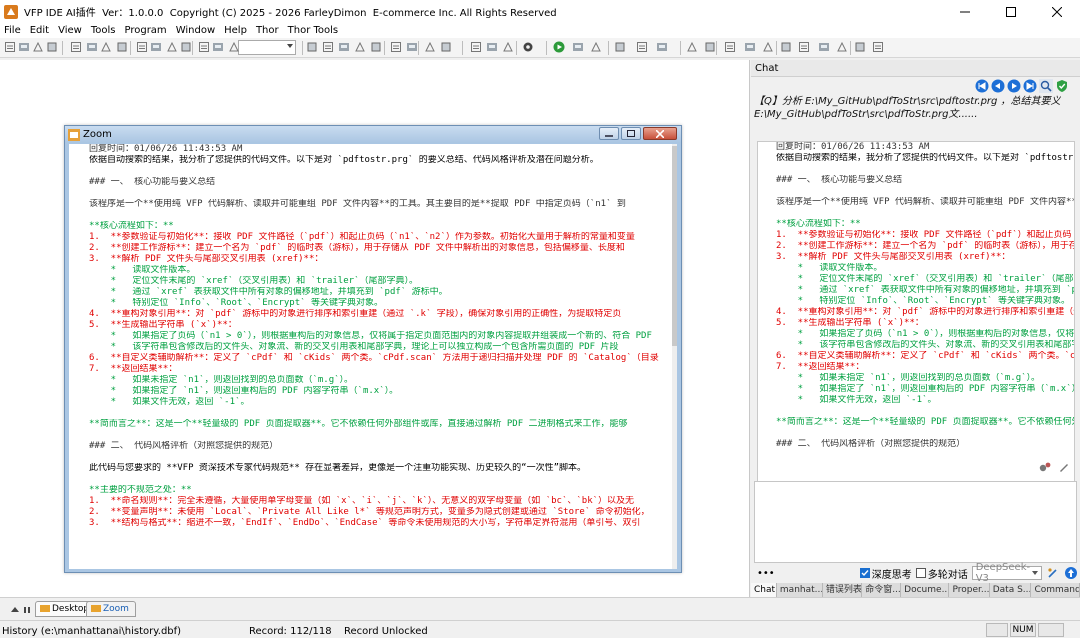 Image resolution: width=1080 pixels, height=638 pixels. Describe the element at coordinates (1057, 11) in the screenshot. I see `close-button` at that location.